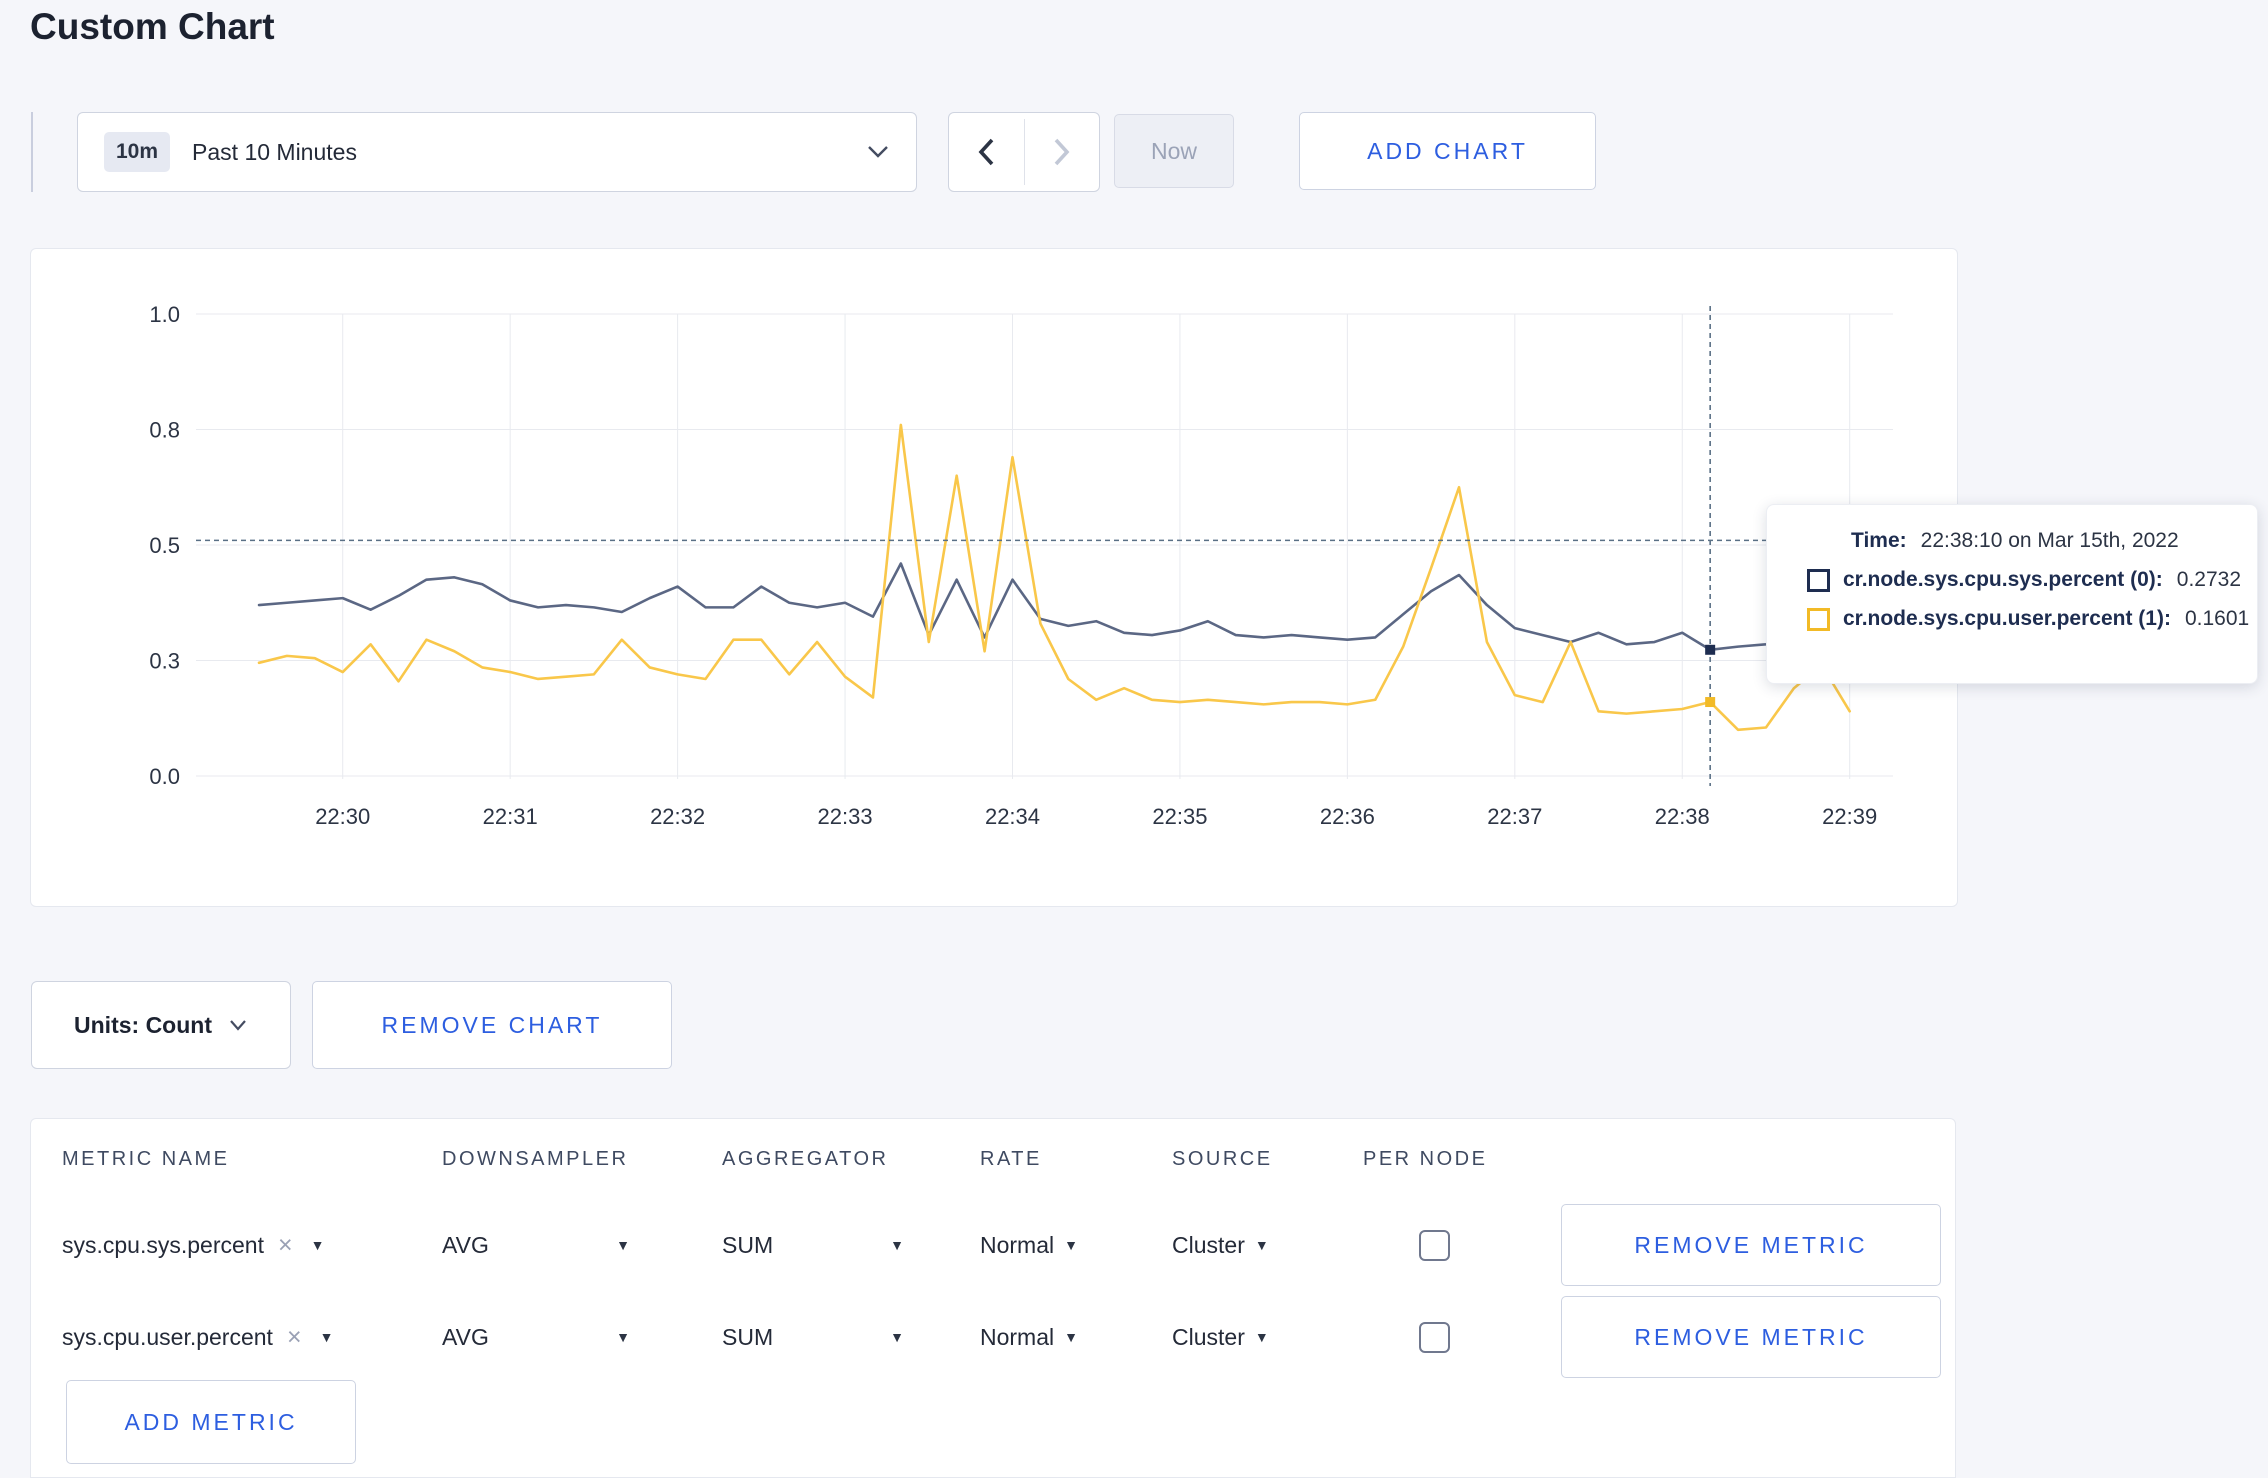 The image size is (2268, 1478). I want to click on y-tick-label: 0.8, so click(164, 430).